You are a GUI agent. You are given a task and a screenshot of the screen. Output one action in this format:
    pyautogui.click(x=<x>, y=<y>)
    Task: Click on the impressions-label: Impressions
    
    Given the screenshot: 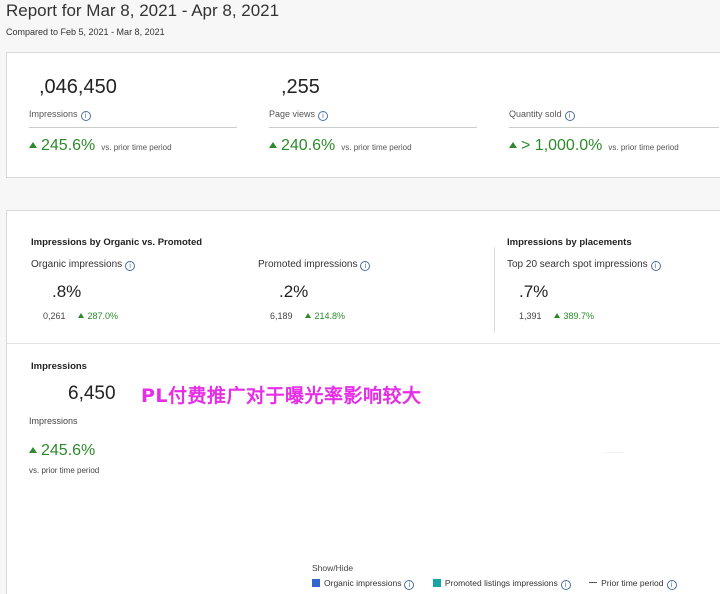 What is the action you would take?
    pyautogui.click(x=53, y=421)
    